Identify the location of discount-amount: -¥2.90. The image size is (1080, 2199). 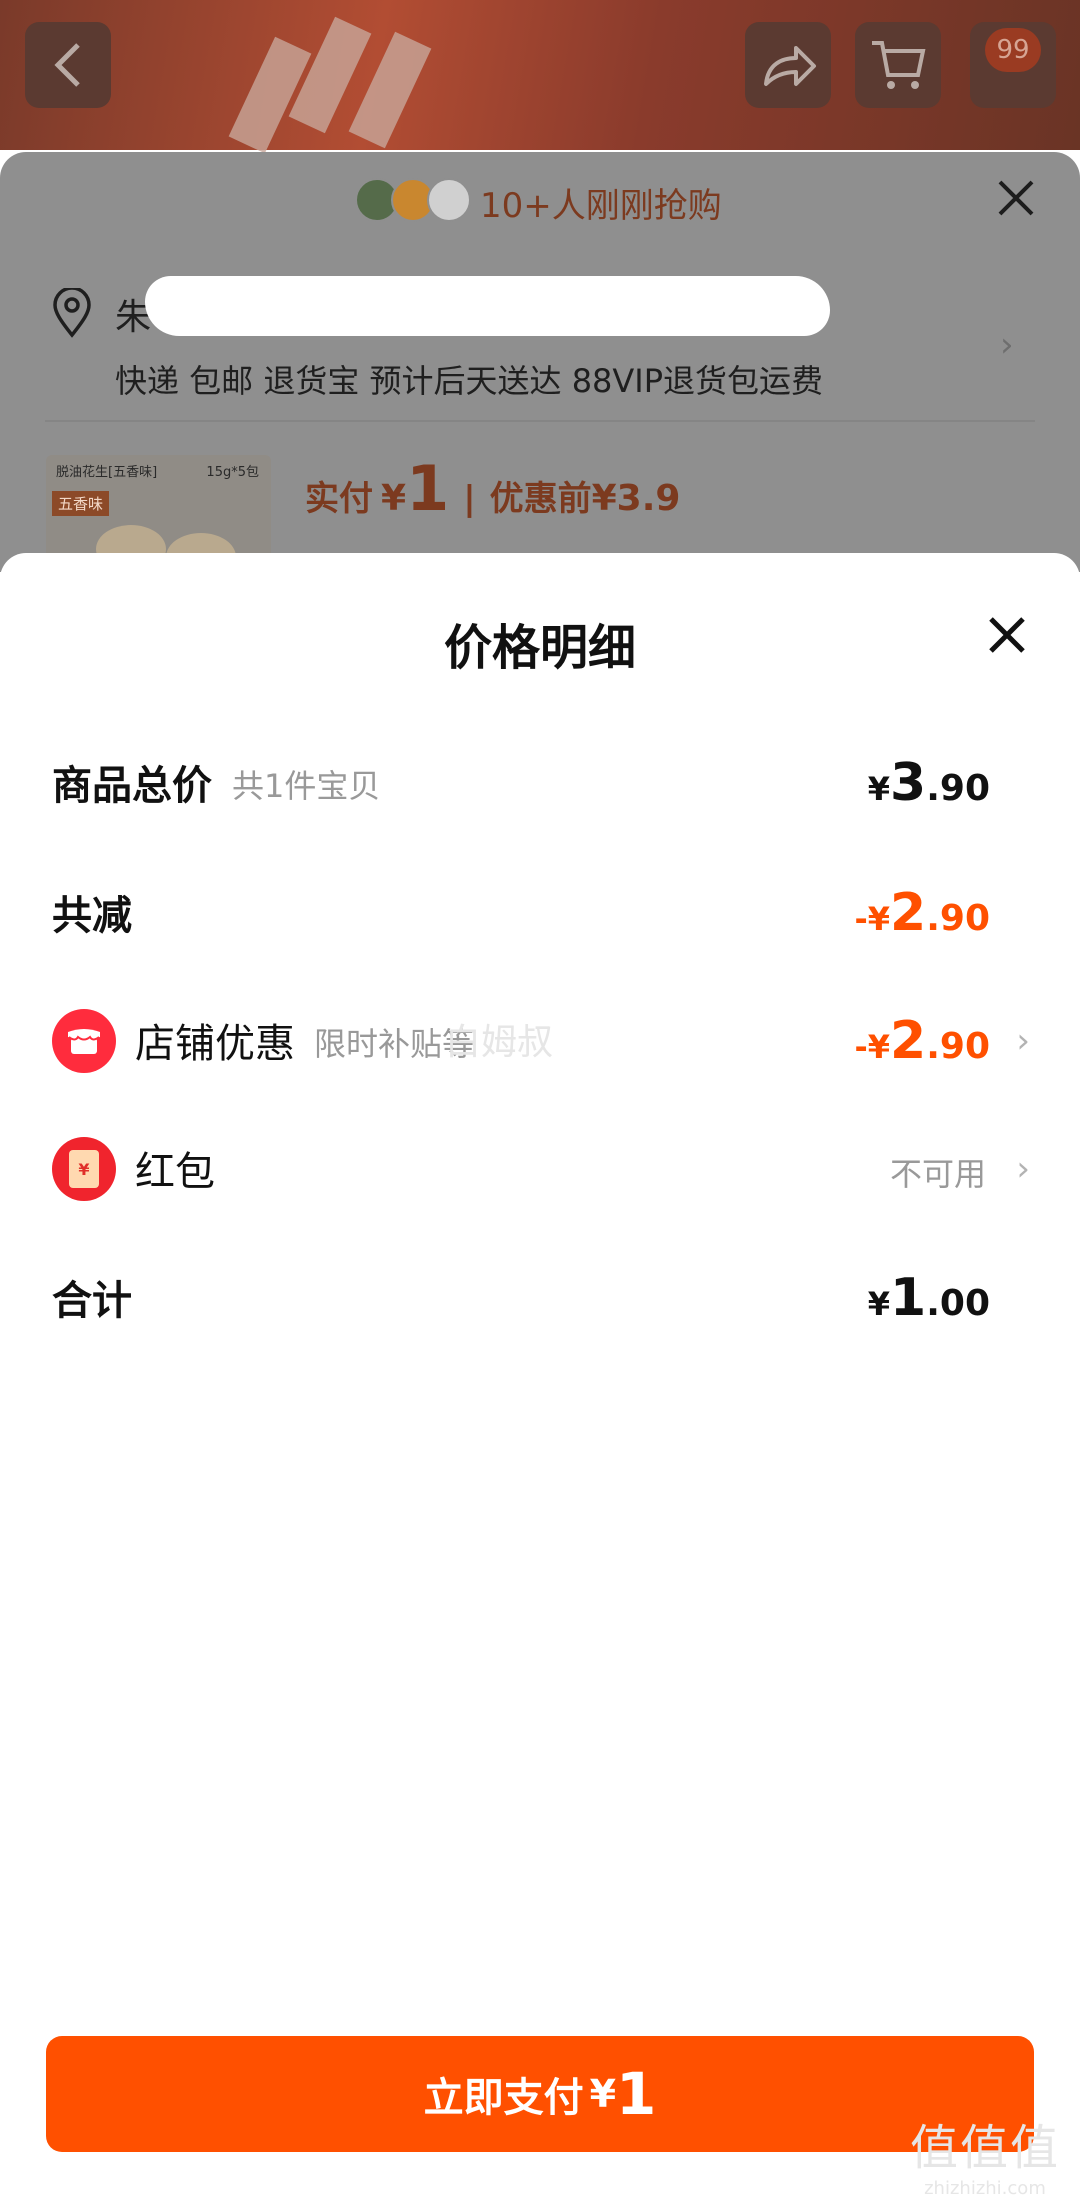
(922, 913).